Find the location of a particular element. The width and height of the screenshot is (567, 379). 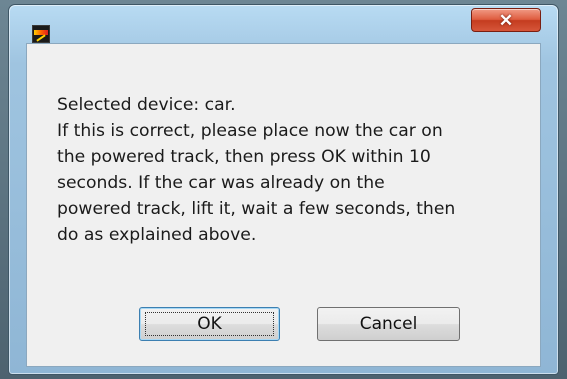

message-line: seconds. If the car was already on the is located at coordinates (221, 183).